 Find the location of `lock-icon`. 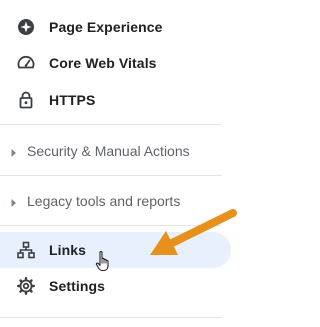

lock-icon is located at coordinates (26, 100).